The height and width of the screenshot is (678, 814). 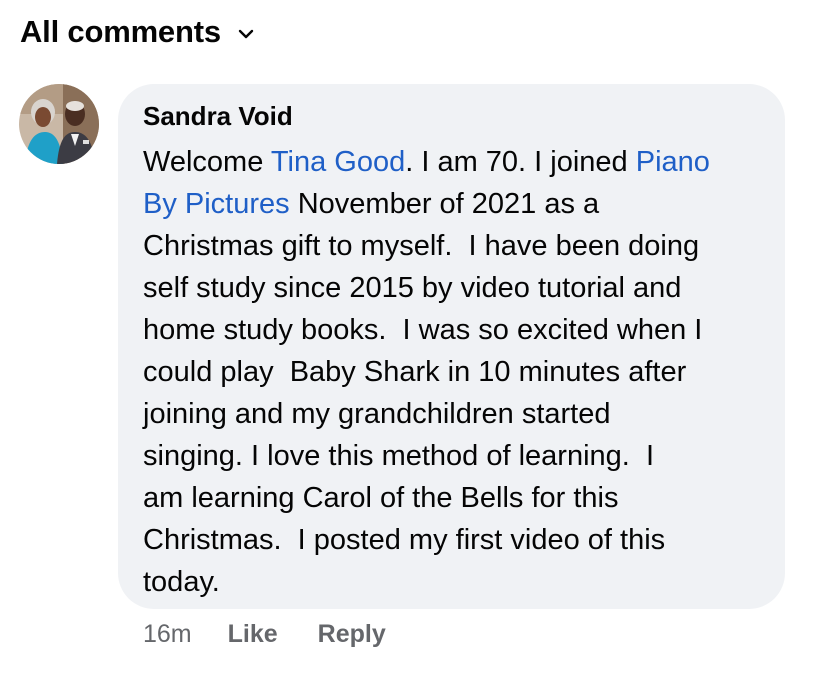 I want to click on mention-link-piano-by-pictures-cont: By Pictures, so click(x=216, y=204).